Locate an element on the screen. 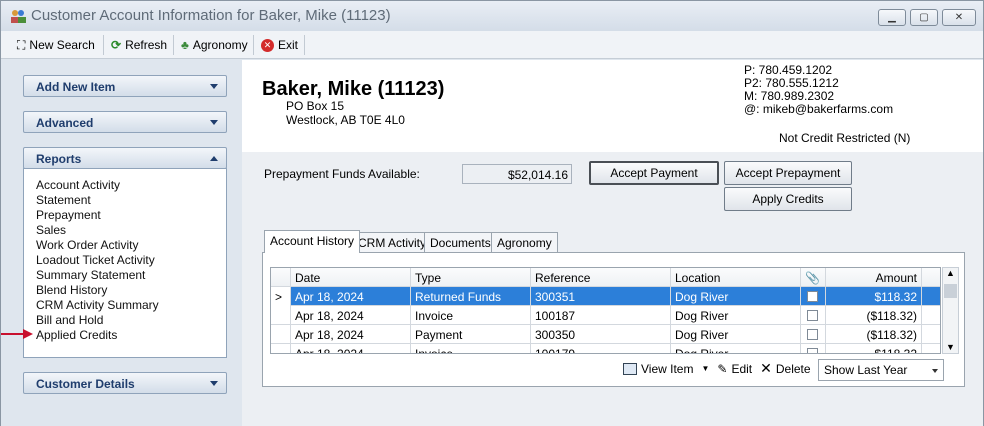 The width and height of the screenshot is (984, 426). view-item-button: View Item ▼ is located at coordinates (666, 369).